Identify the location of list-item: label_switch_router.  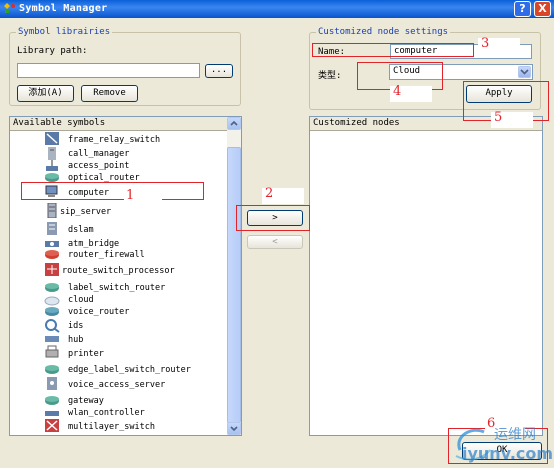
(116, 288).